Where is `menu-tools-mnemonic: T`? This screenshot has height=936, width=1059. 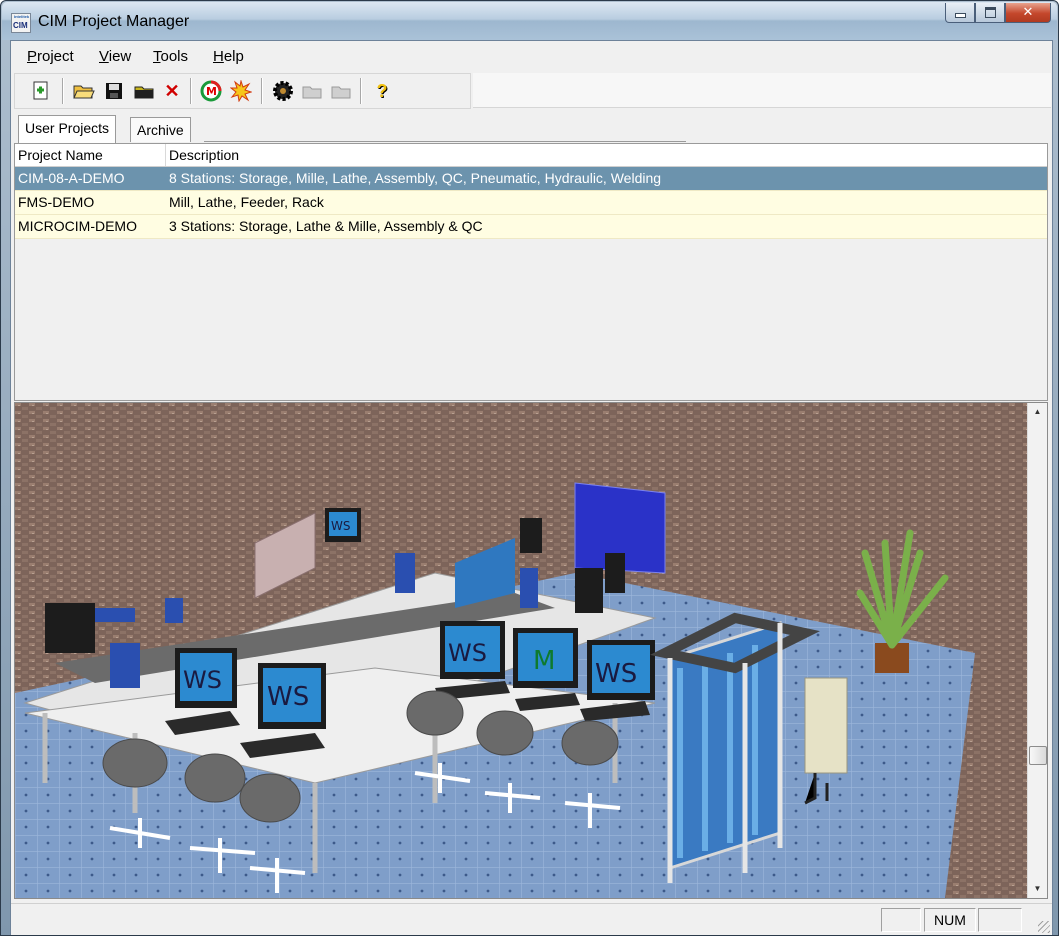 menu-tools-mnemonic: T is located at coordinates (157, 56).